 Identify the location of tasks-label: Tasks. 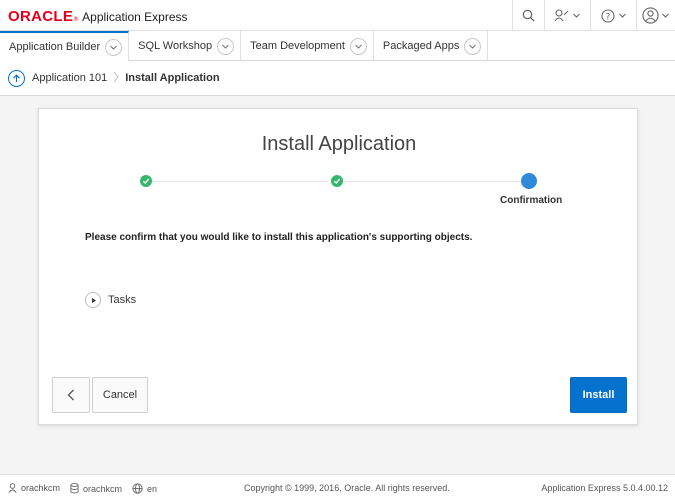
(122, 300).